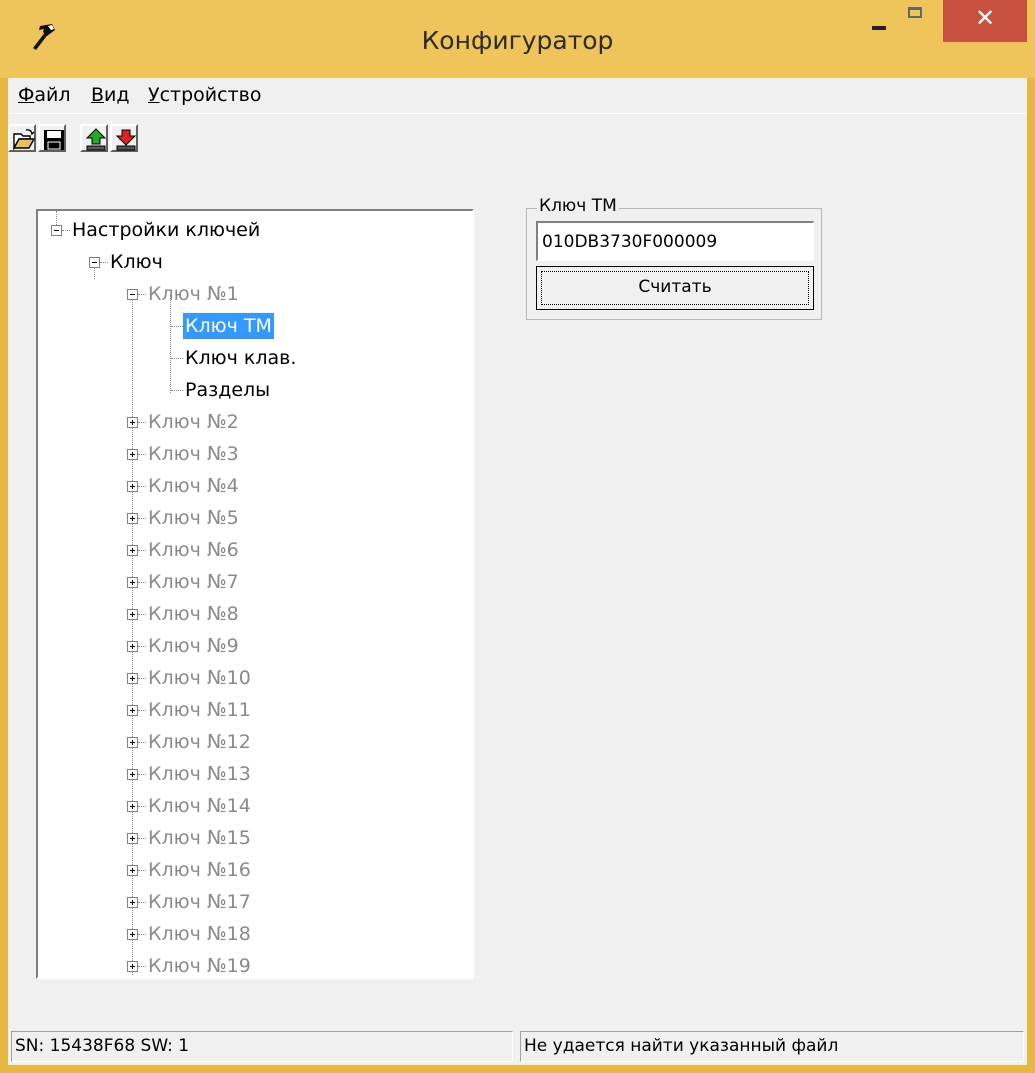 This screenshot has height=1073, width=1035. I want to click on close-button: ✕, so click(985, 21).